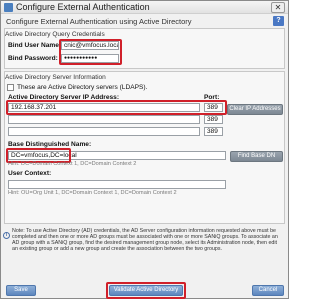 This screenshot has width=320, height=299. I want to click on info-icon: i, so click(6, 235).